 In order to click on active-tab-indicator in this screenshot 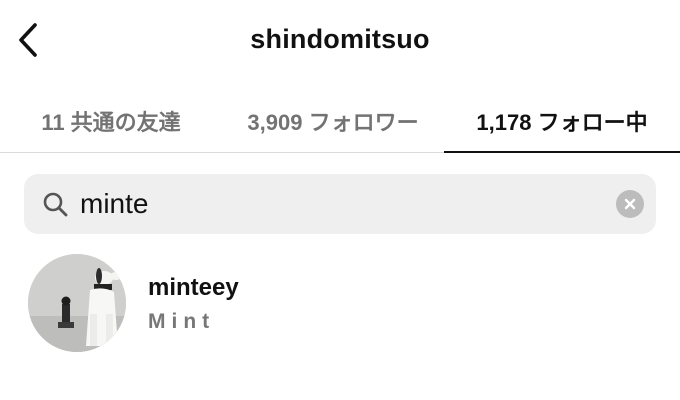, I will do `click(562, 152)`.